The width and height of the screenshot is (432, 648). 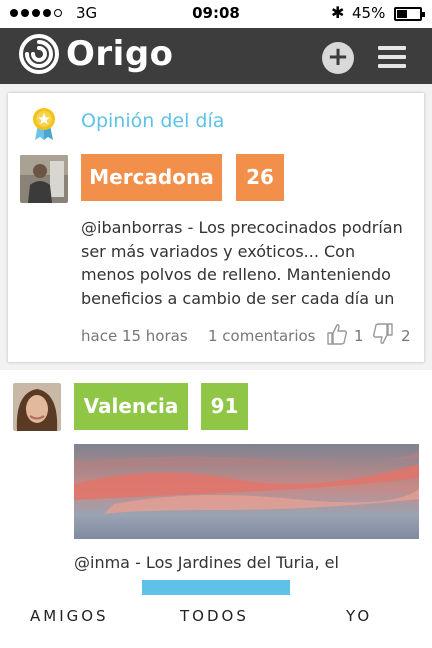 I want to click on battery-percent: 45%, so click(x=369, y=13).